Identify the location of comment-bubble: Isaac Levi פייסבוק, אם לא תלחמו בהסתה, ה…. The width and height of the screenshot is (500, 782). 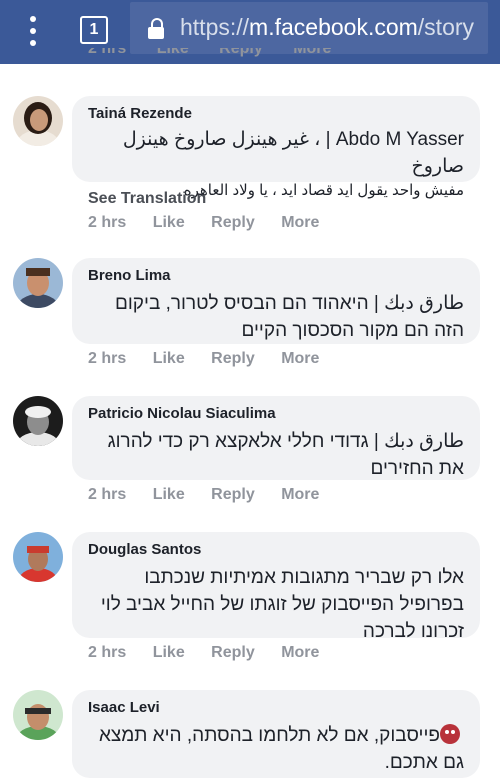
(276, 734).